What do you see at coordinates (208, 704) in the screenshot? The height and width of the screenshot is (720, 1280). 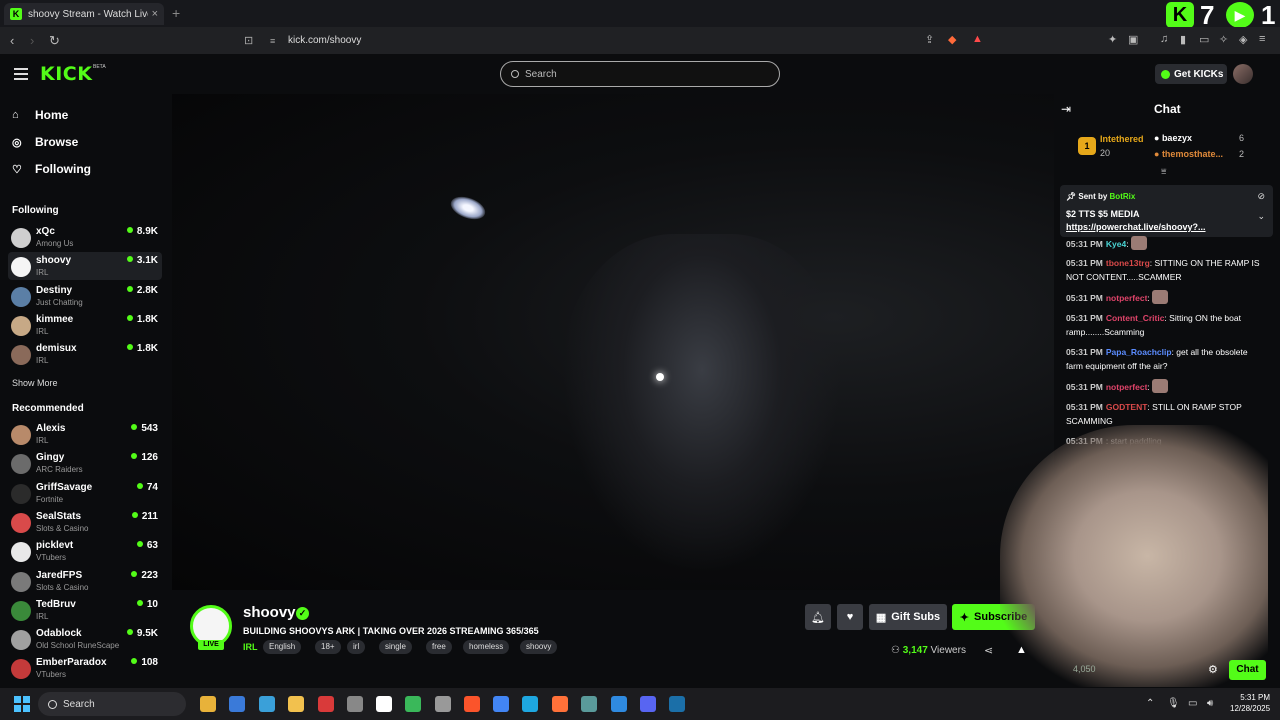 I see `files-app-icon` at bounding box center [208, 704].